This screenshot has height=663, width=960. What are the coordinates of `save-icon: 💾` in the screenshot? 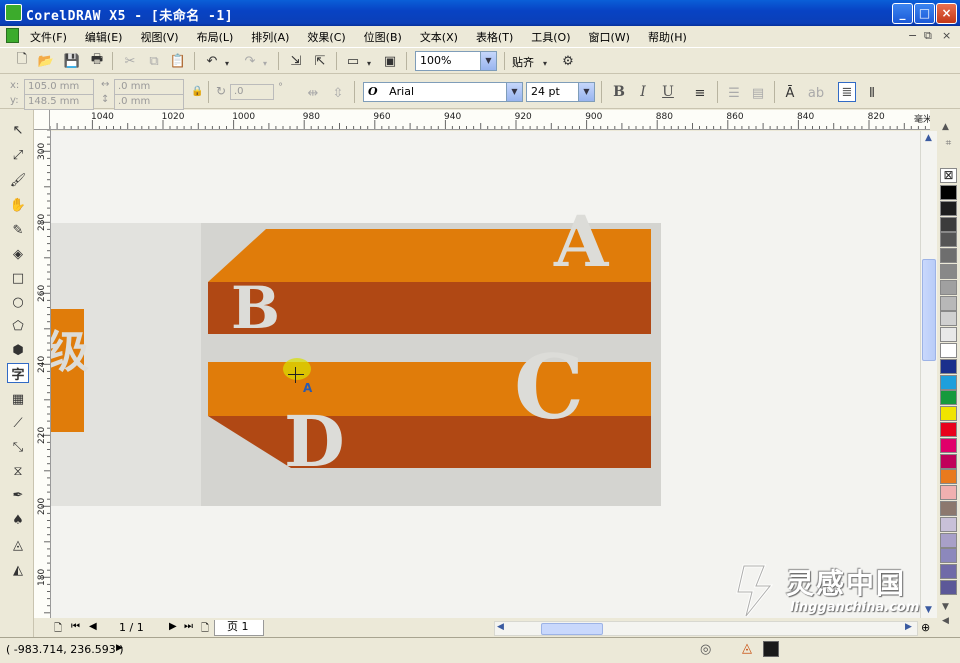 It's located at (72, 61).